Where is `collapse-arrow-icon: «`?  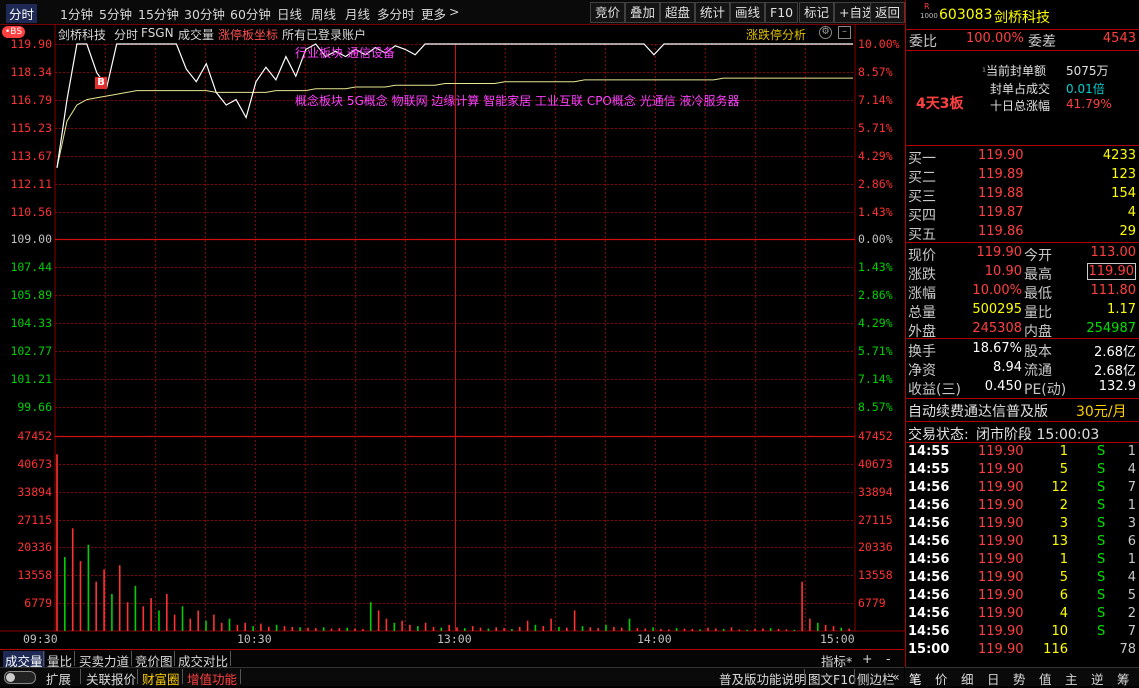 collapse-arrow-icon: « is located at coordinates (896, 676).